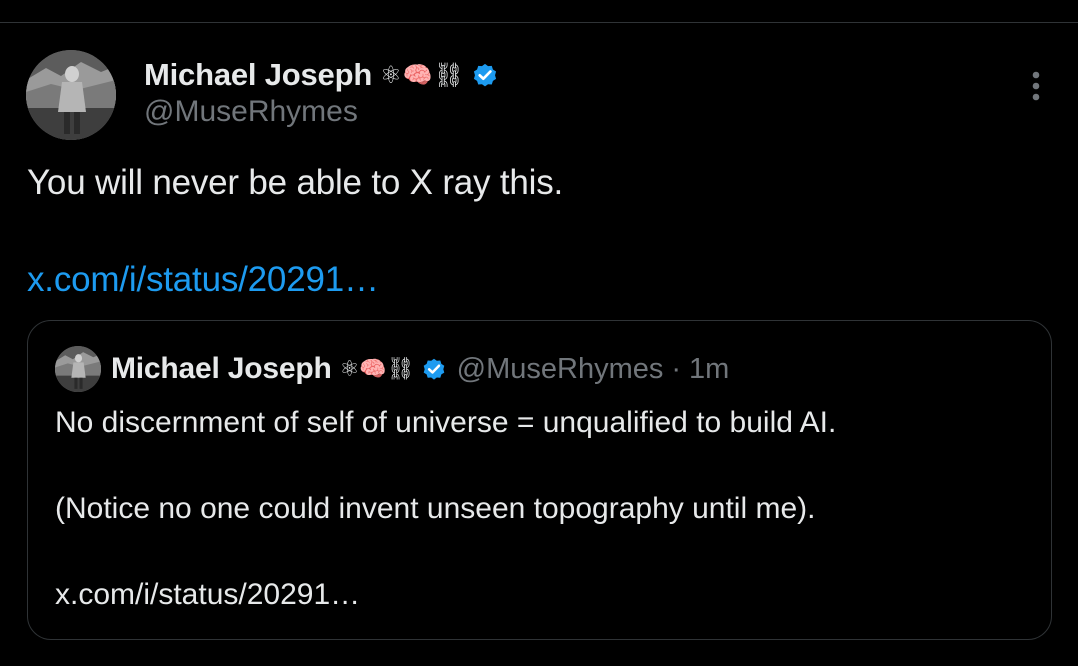 The width and height of the screenshot is (1078, 666). What do you see at coordinates (709, 368) in the screenshot?
I see `quote-timestamp: 1m` at bounding box center [709, 368].